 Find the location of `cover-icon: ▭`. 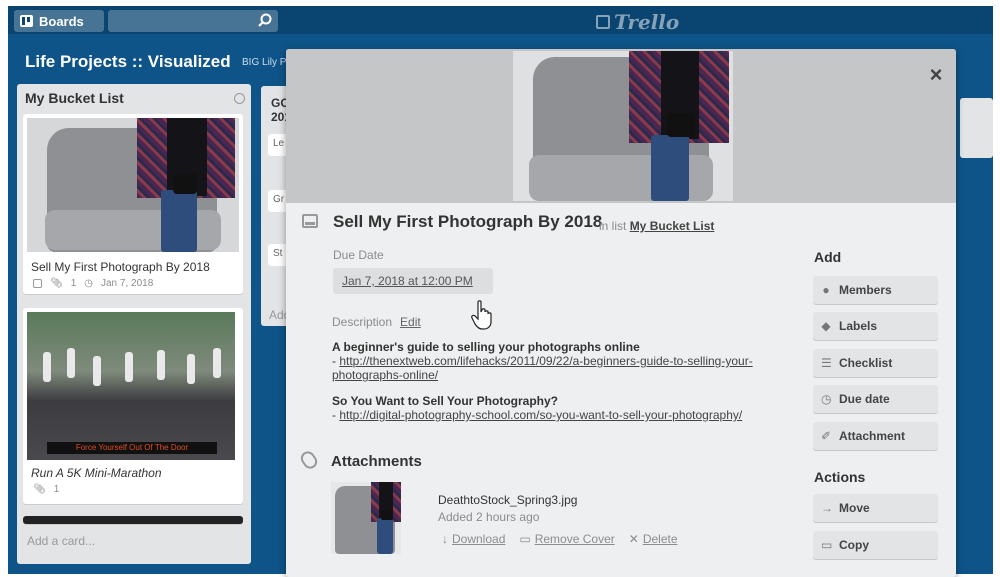

cover-icon: ▭ is located at coordinates (525, 539).